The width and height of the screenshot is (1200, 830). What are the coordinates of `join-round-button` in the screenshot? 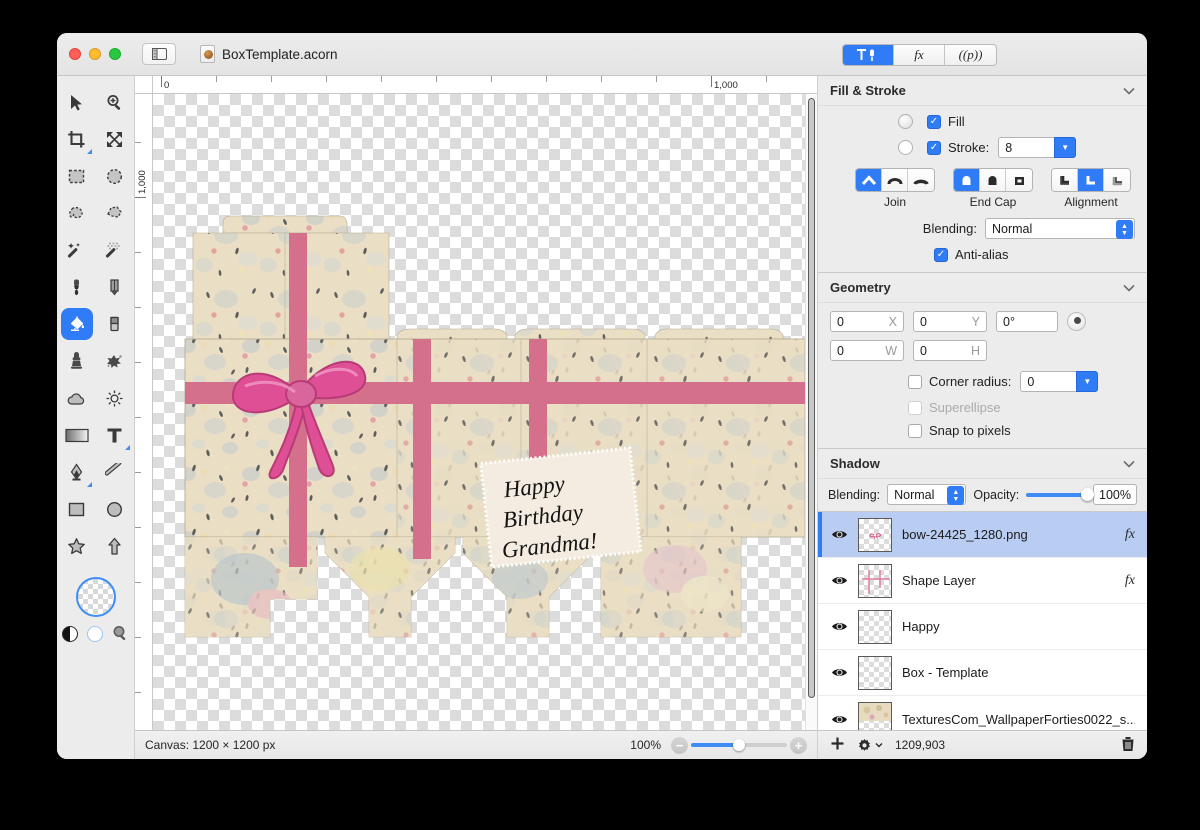 It's located at (895, 180).